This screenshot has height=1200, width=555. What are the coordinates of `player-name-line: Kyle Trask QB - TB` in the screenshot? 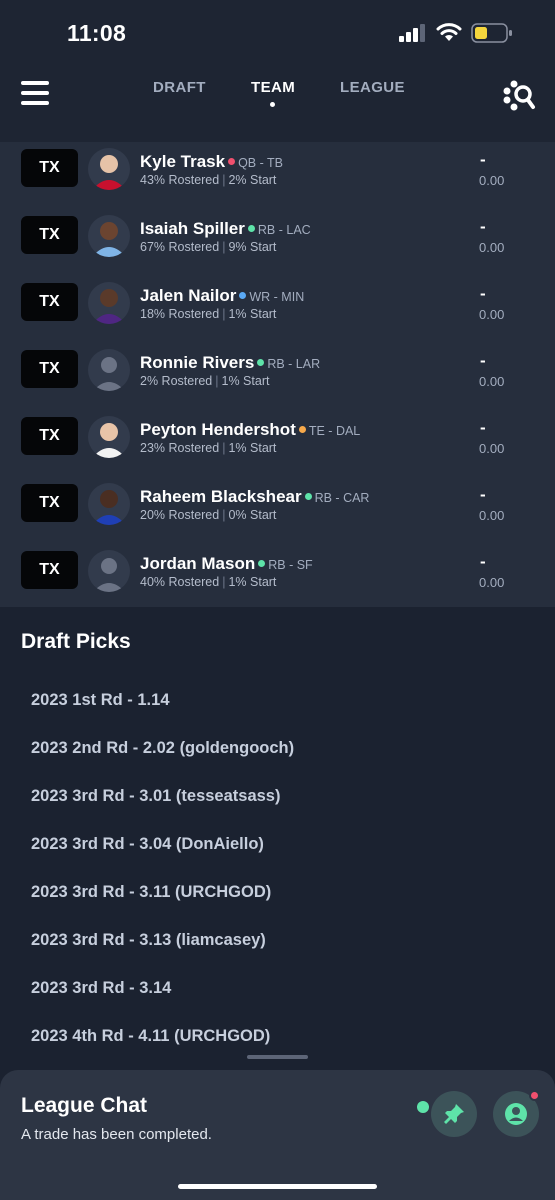 It's located at (211, 162).